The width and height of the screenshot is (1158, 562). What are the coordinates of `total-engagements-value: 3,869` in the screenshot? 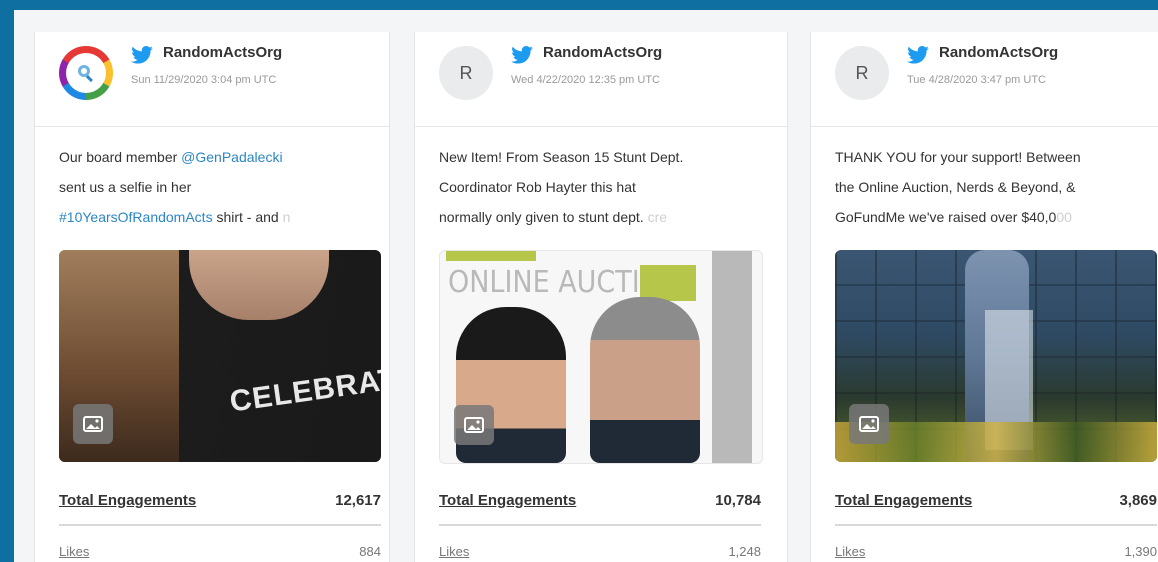 It's located at (1138, 500).